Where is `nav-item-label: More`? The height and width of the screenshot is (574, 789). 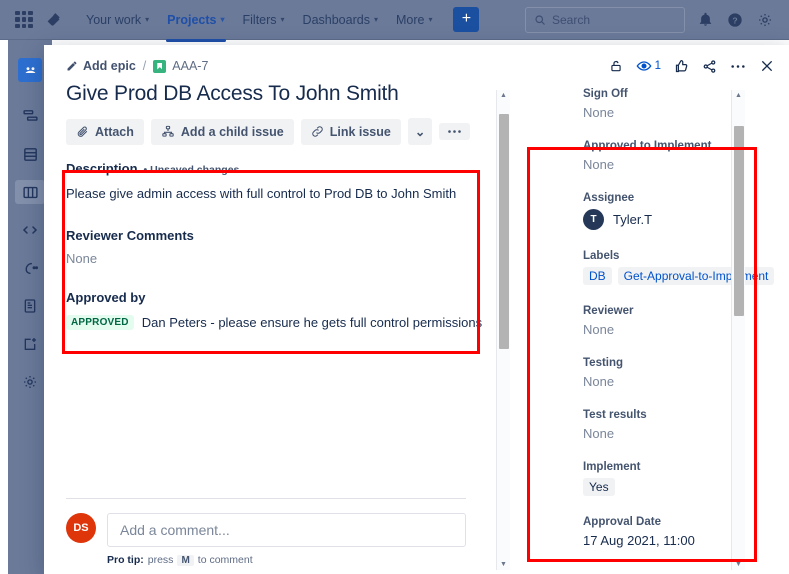 nav-item-label: More is located at coordinates (410, 19).